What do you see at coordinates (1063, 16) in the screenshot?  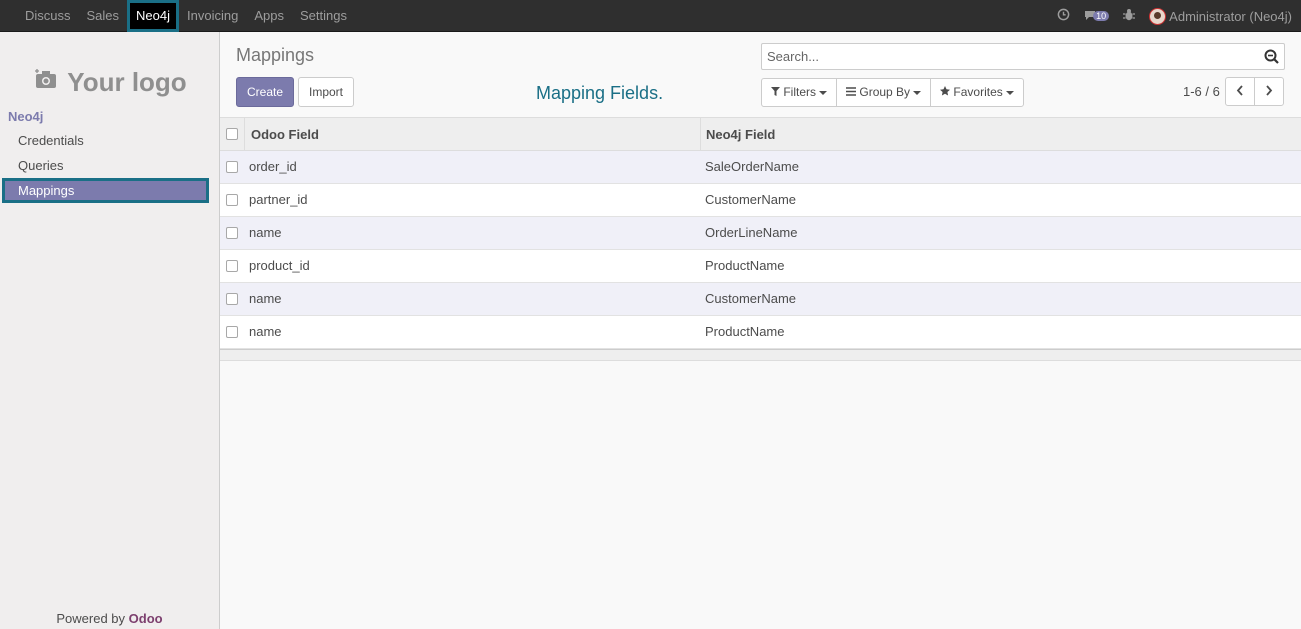 I see `clock-icon` at bounding box center [1063, 16].